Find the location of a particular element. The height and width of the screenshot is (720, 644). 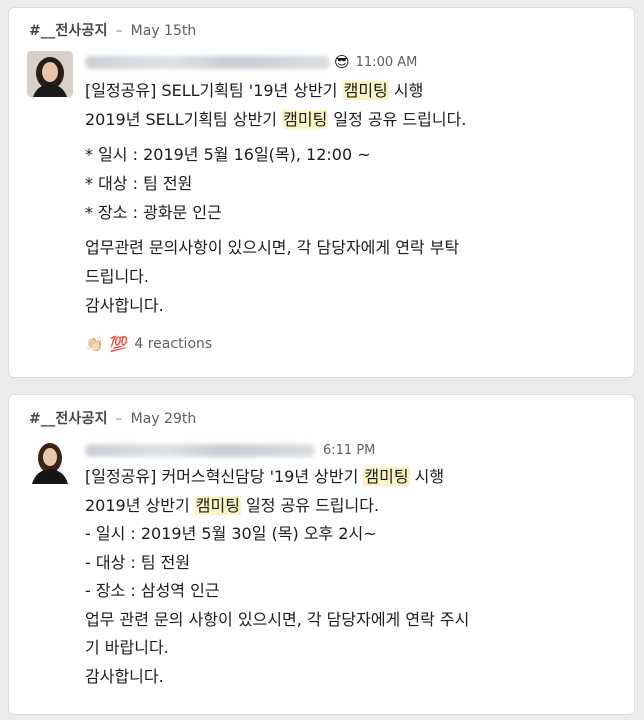

detail-datetime: * 일시 : 2019년 5월 16일(목), 12:00 ~ is located at coordinates (228, 154).